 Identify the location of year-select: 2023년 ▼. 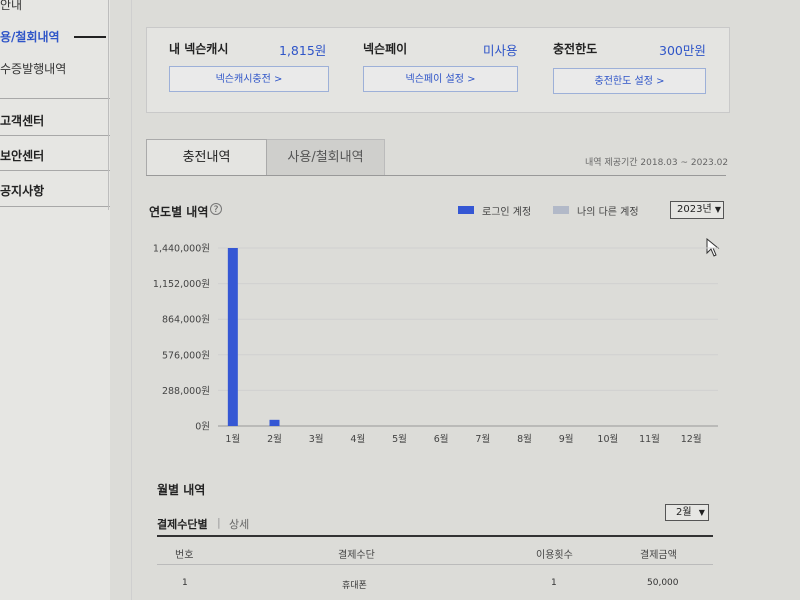
(697, 210).